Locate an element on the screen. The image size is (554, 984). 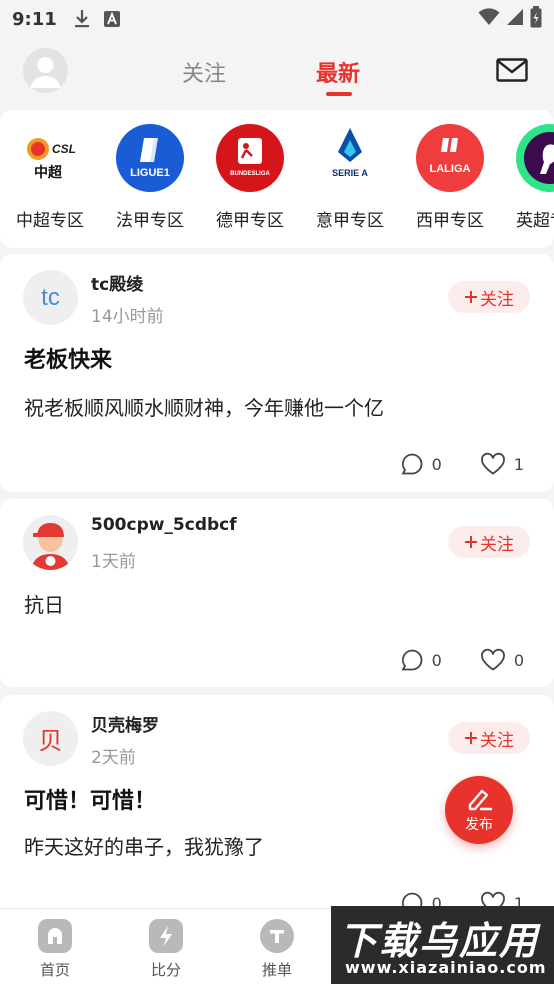
league-item-ligue1: LIGUE1 法甲专区 is located at coordinates (150, 177).